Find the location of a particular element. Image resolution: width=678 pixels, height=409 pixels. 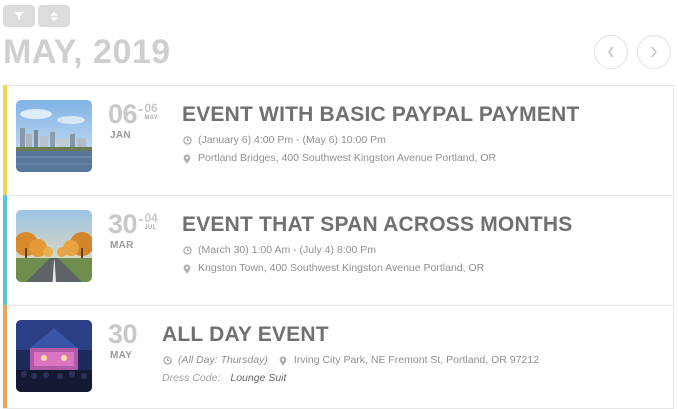

filter-button is located at coordinates (19, 16).